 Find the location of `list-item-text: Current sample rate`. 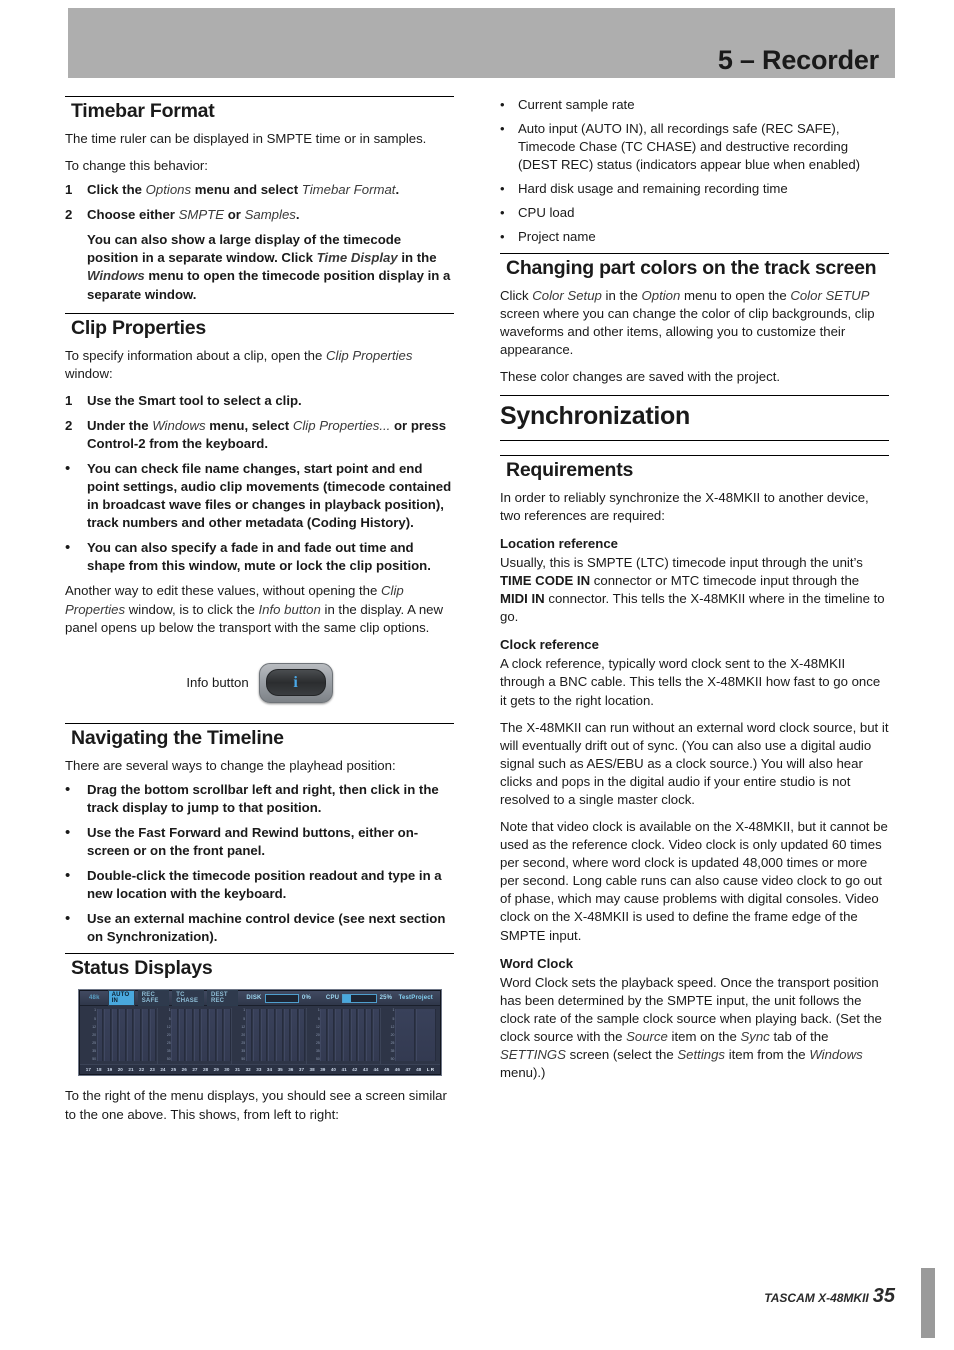

list-item-text: Current sample rate is located at coordinates (576, 104).